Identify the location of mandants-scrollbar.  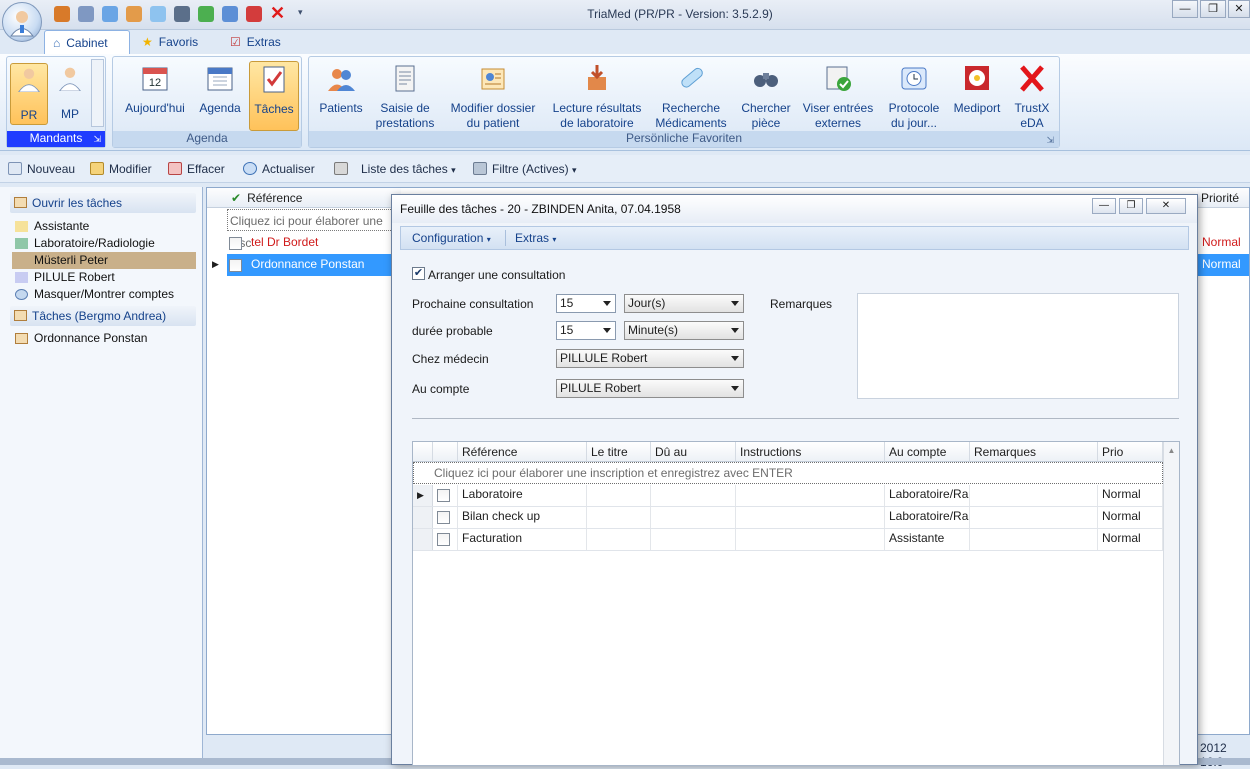
(97, 93).